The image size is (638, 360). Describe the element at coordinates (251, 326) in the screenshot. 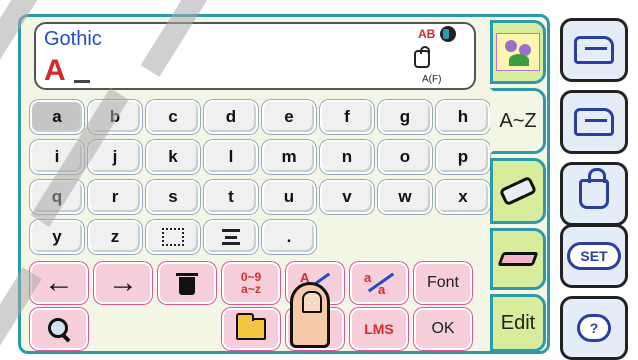

I see `folder-icon` at that location.